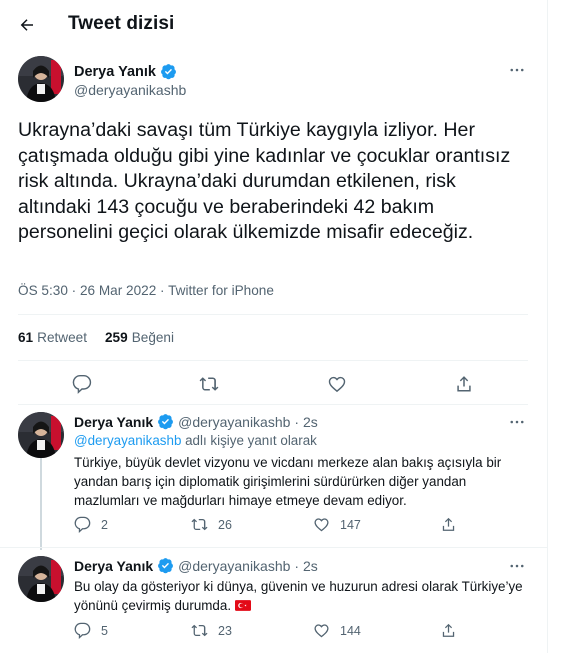 Image resolution: width=564 pixels, height=653 pixels. Describe the element at coordinates (62, 337) in the screenshot. I see `retweet-label: Retweet` at that location.